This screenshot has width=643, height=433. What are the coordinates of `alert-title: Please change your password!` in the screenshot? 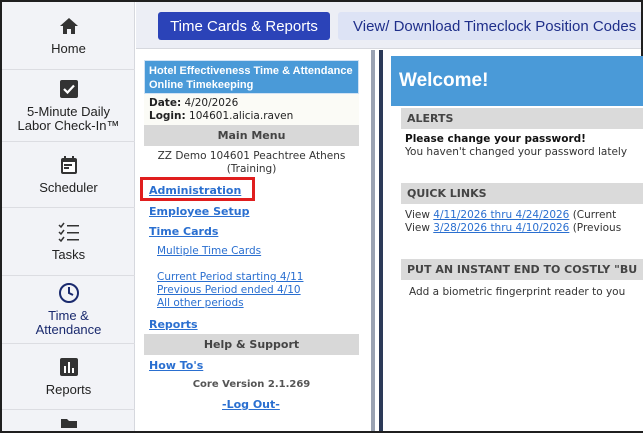 It's located at (495, 139).